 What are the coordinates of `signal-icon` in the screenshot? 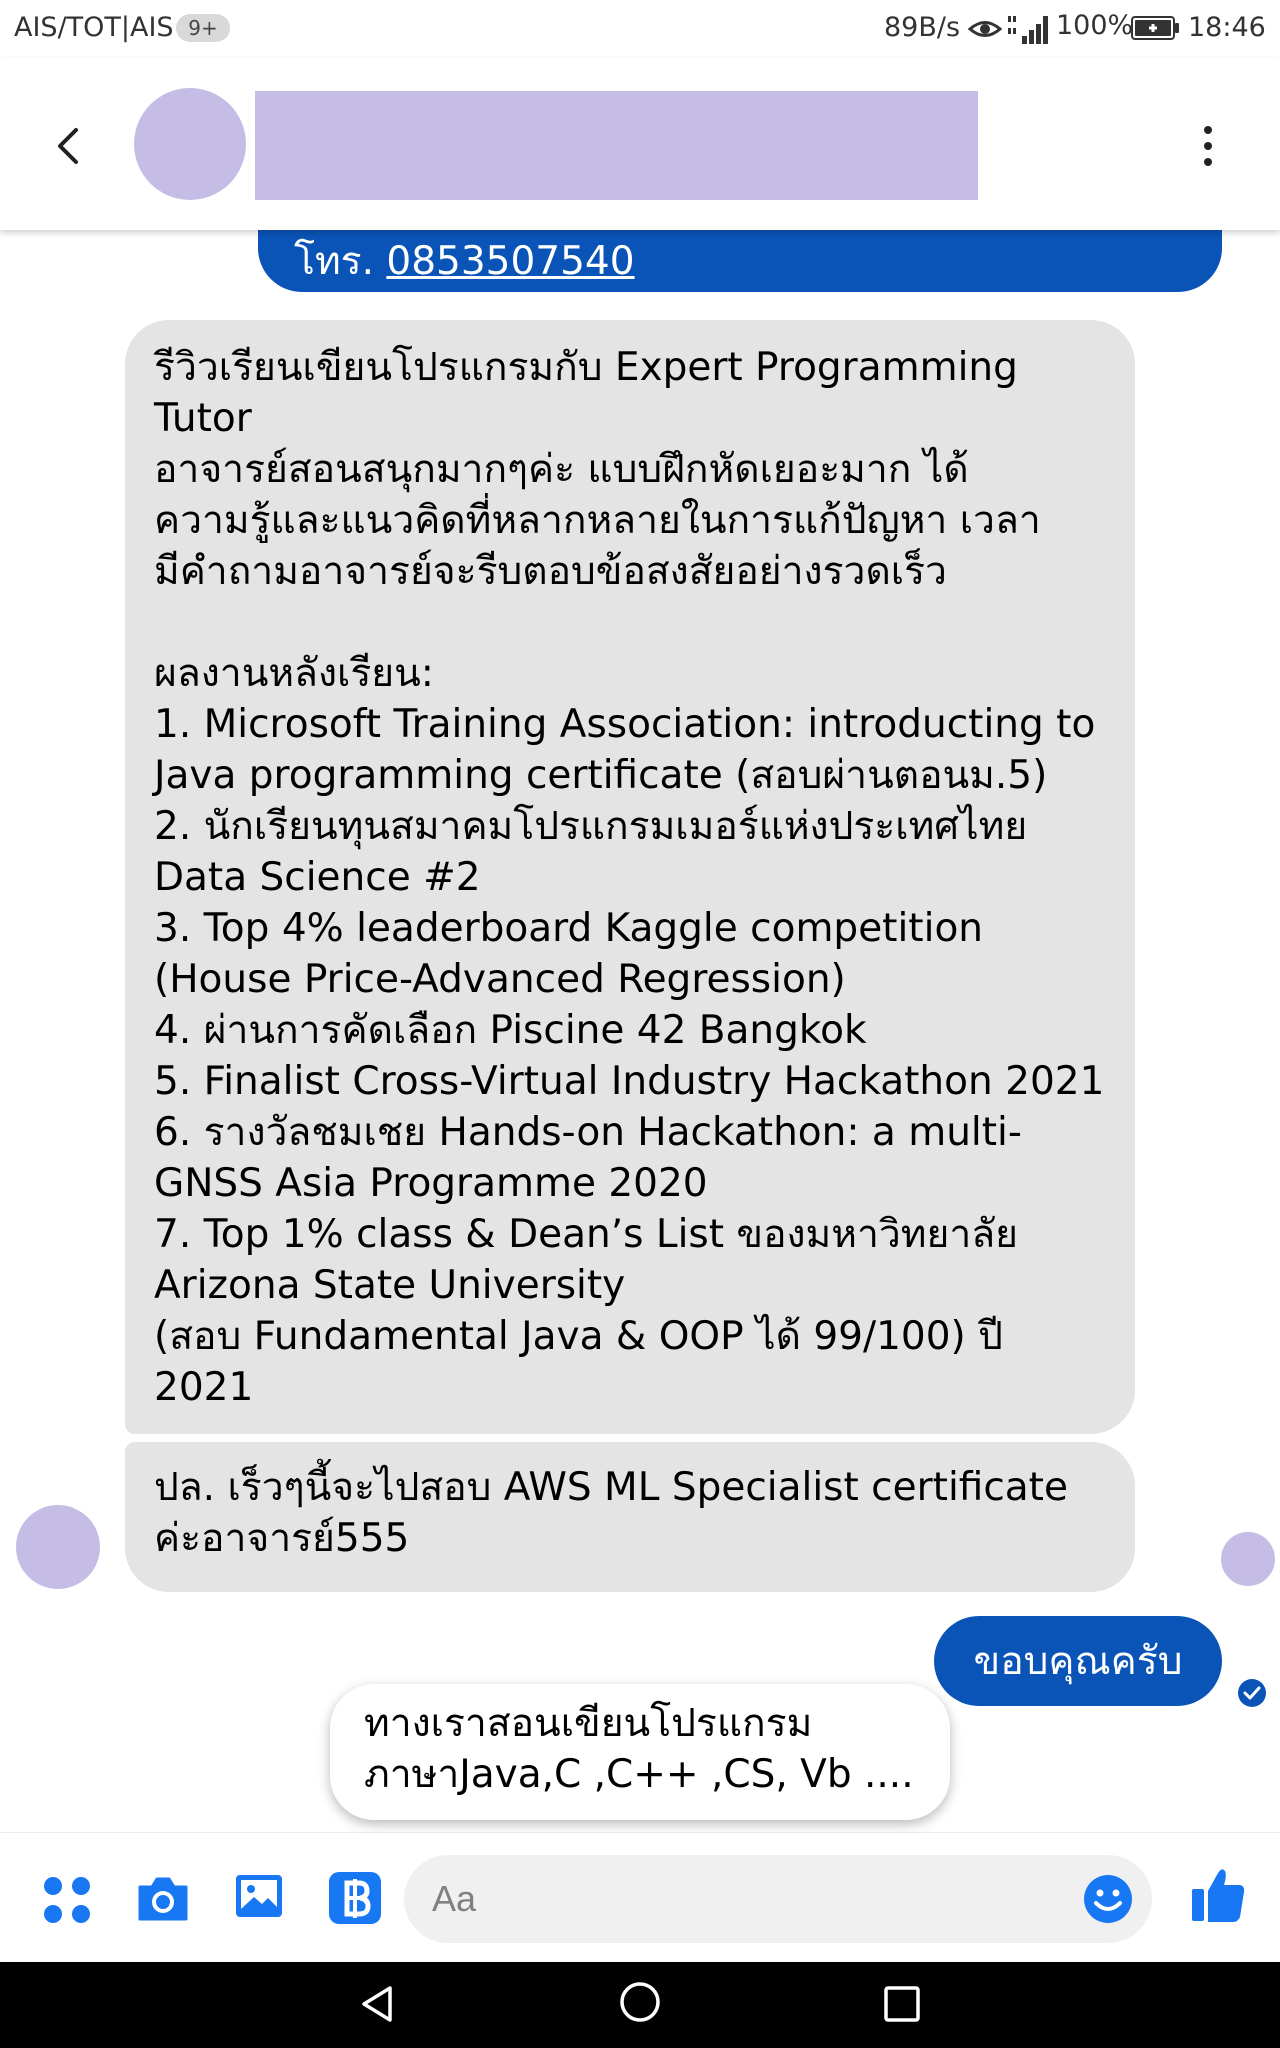 It's located at (1028, 30).